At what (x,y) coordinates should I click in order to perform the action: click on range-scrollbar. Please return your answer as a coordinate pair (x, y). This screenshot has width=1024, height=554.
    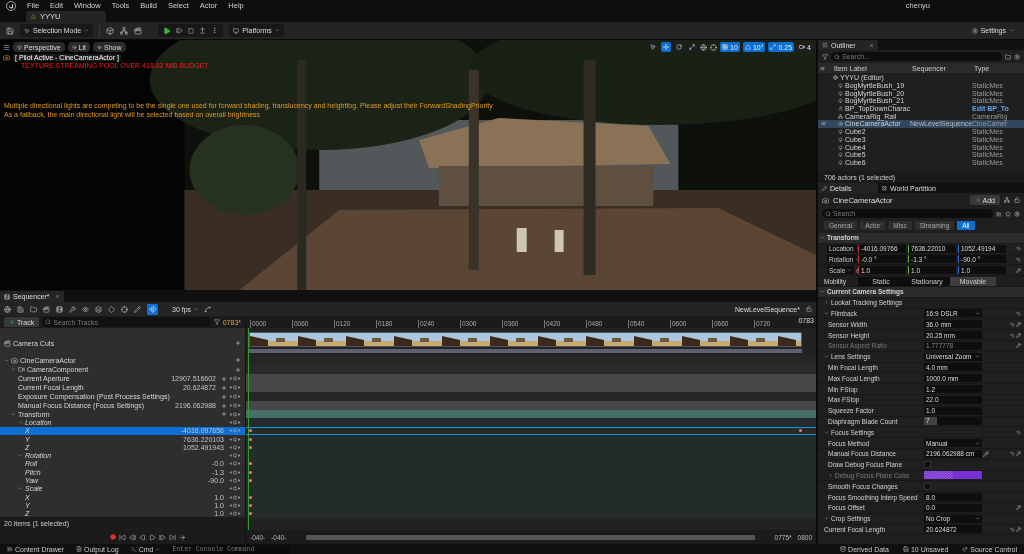
    Looking at the image, I should click on (530, 537).